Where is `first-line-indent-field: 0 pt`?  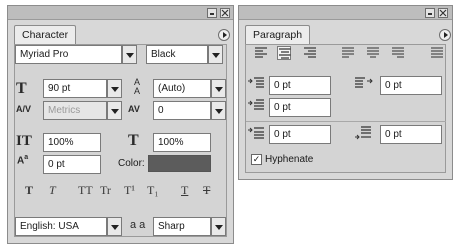 first-line-indent-field: 0 pt is located at coordinates (300, 107).